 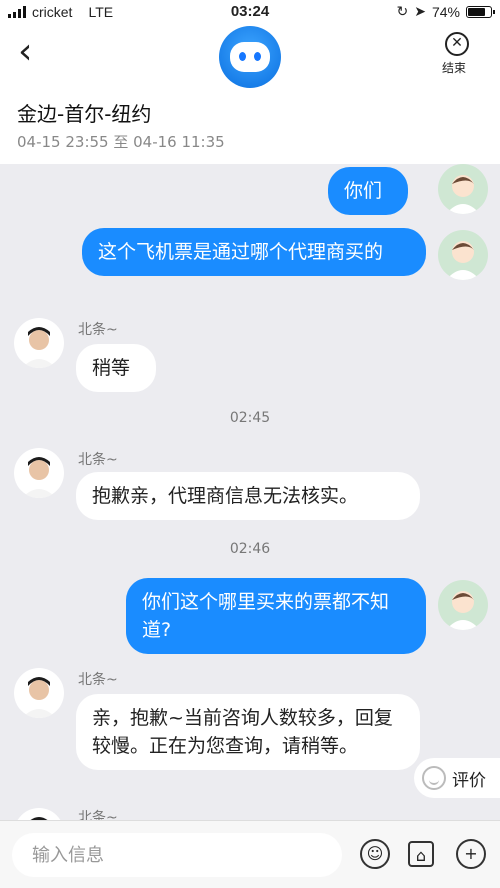 I want to click on robot-avatar, so click(x=250, y=57).